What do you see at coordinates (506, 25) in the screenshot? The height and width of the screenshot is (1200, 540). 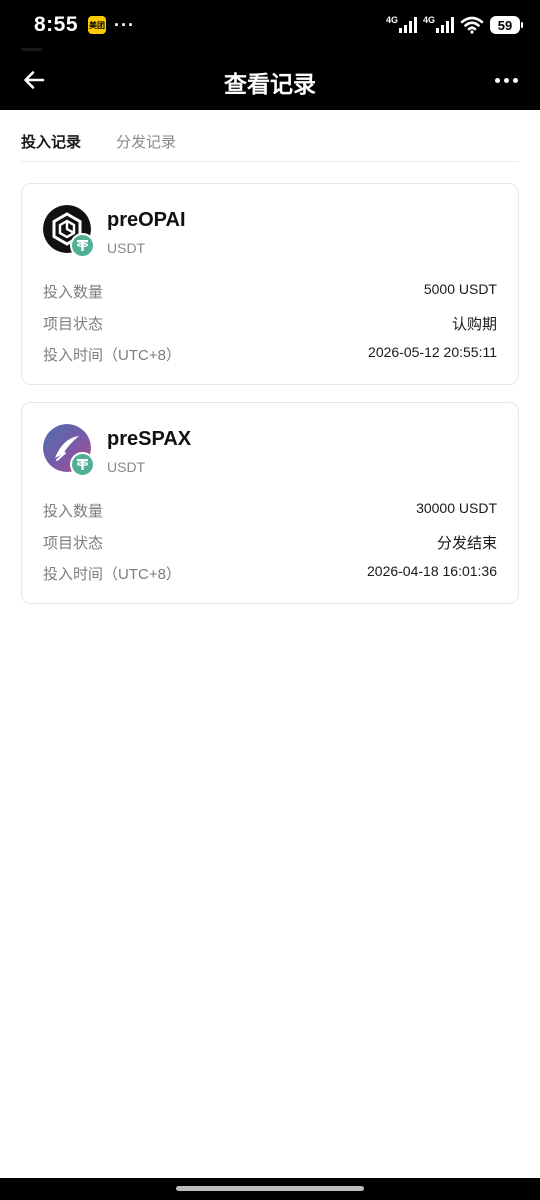 I see `battery-icon: 59` at bounding box center [506, 25].